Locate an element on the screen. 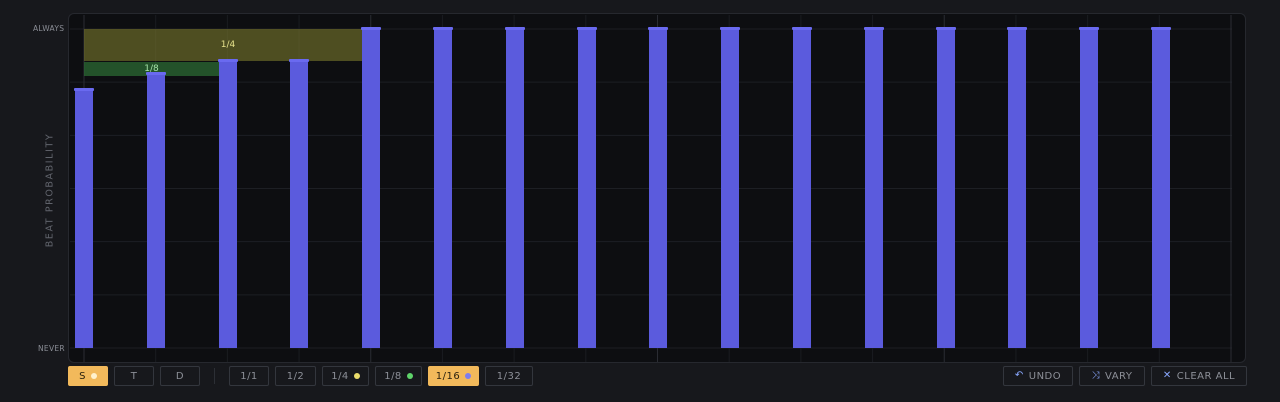 The width and height of the screenshot is (1280, 402). division-1-2-button: 1/2 is located at coordinates (295, 376).